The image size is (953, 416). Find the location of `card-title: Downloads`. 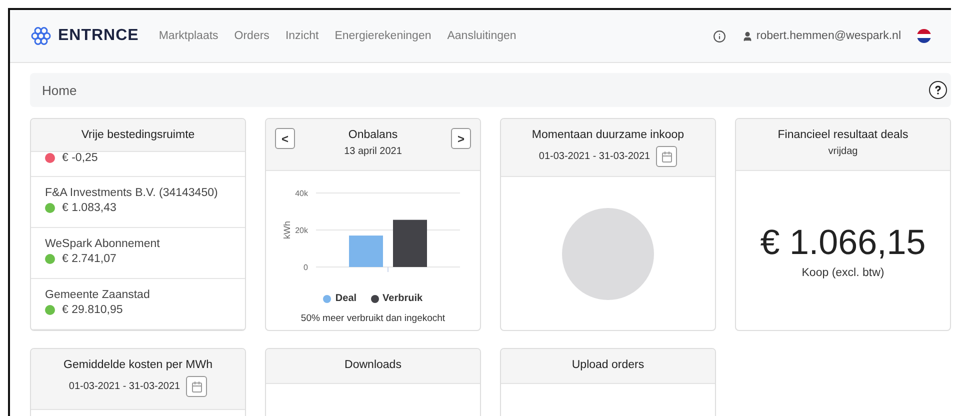

card-title: Downloads is located at coordinates (373, 365).